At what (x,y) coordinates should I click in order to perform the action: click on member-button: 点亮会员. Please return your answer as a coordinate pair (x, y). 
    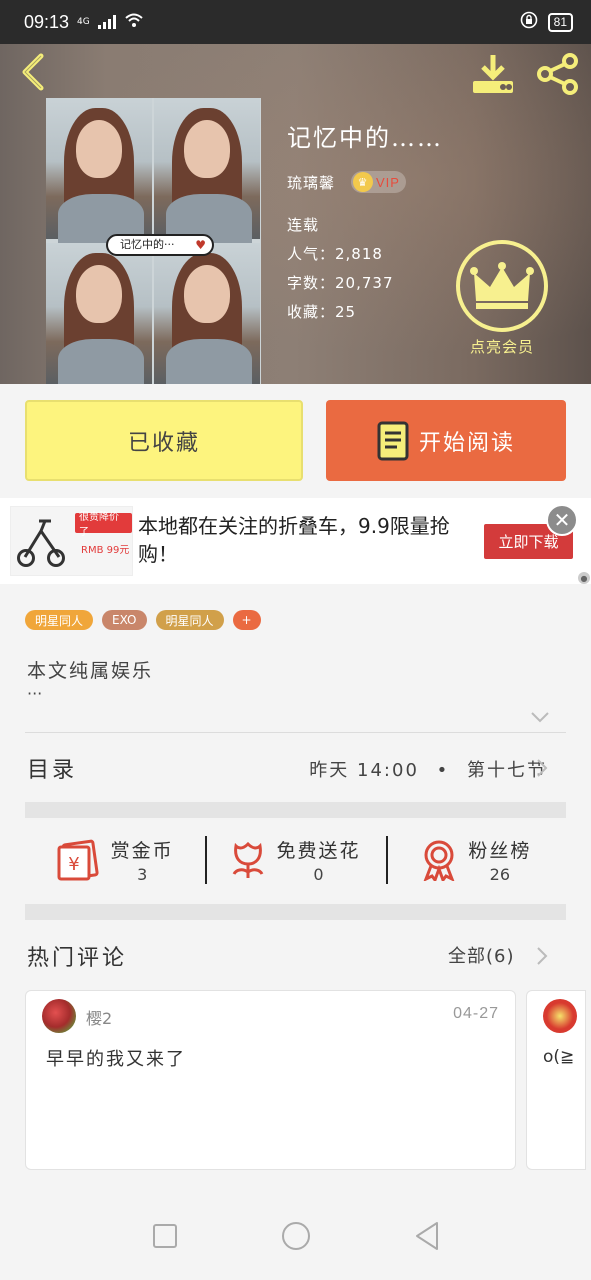
    Looking at the image, I should click on (502, 298).